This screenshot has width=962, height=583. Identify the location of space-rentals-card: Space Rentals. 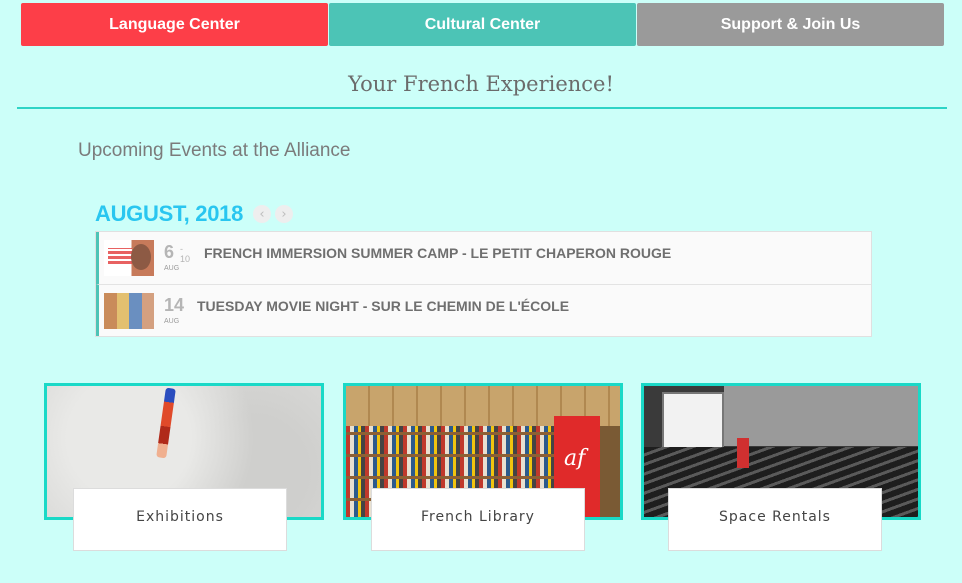
(781, 467).